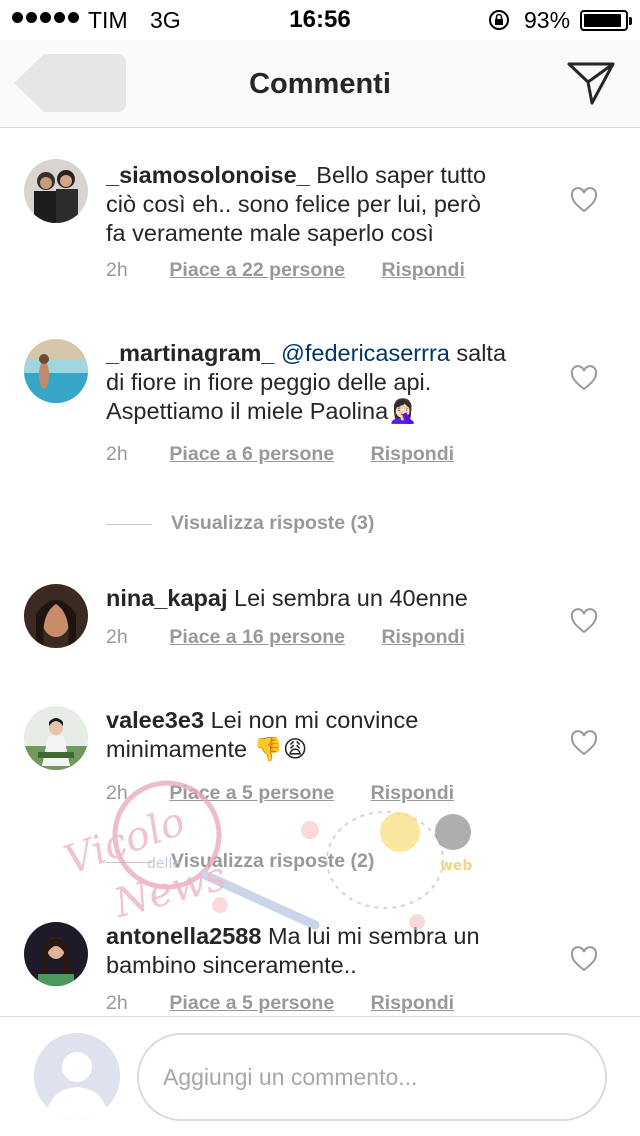  I want to click on likes-link: Piace a 16 persone, so click(257, 637).